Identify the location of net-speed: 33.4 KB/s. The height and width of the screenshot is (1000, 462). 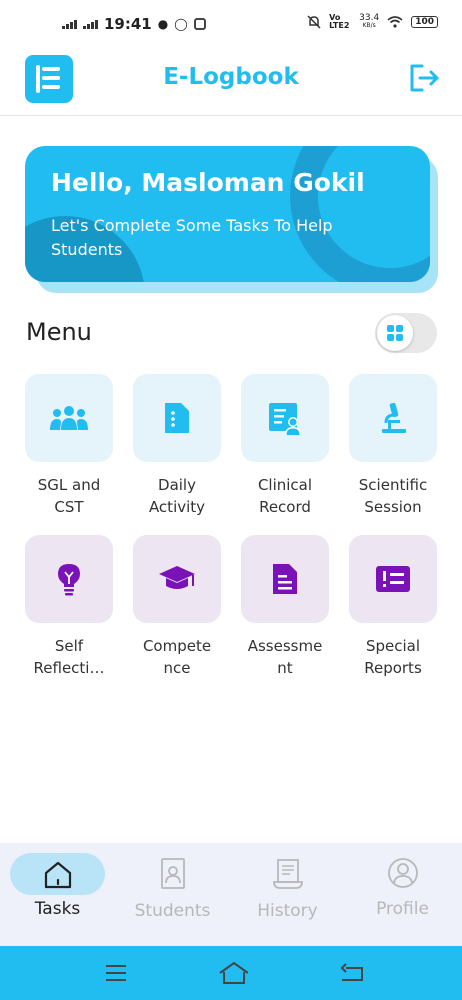
(369, 22).